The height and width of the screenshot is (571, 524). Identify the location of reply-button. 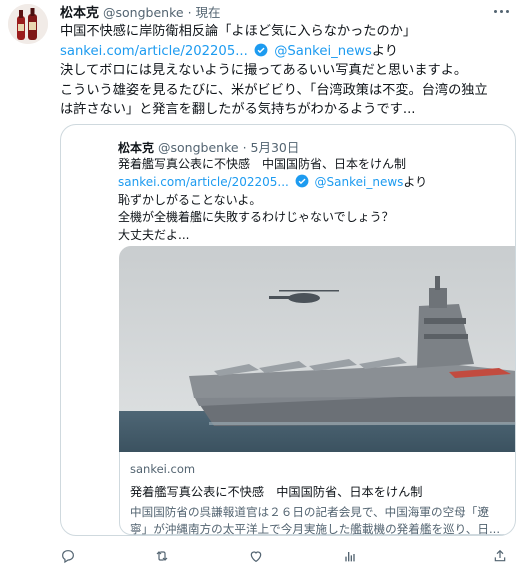
(107, 556).